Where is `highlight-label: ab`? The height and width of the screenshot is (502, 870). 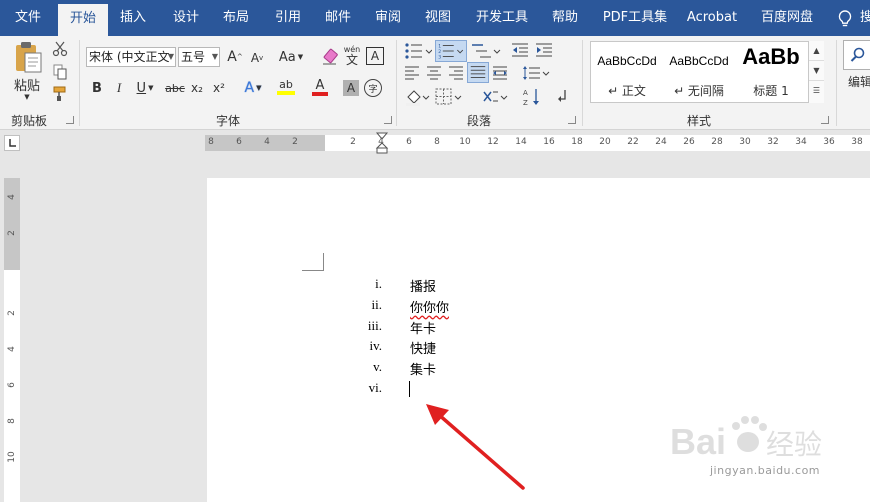
highlight-label: ab is located at coordinates (286, 84).